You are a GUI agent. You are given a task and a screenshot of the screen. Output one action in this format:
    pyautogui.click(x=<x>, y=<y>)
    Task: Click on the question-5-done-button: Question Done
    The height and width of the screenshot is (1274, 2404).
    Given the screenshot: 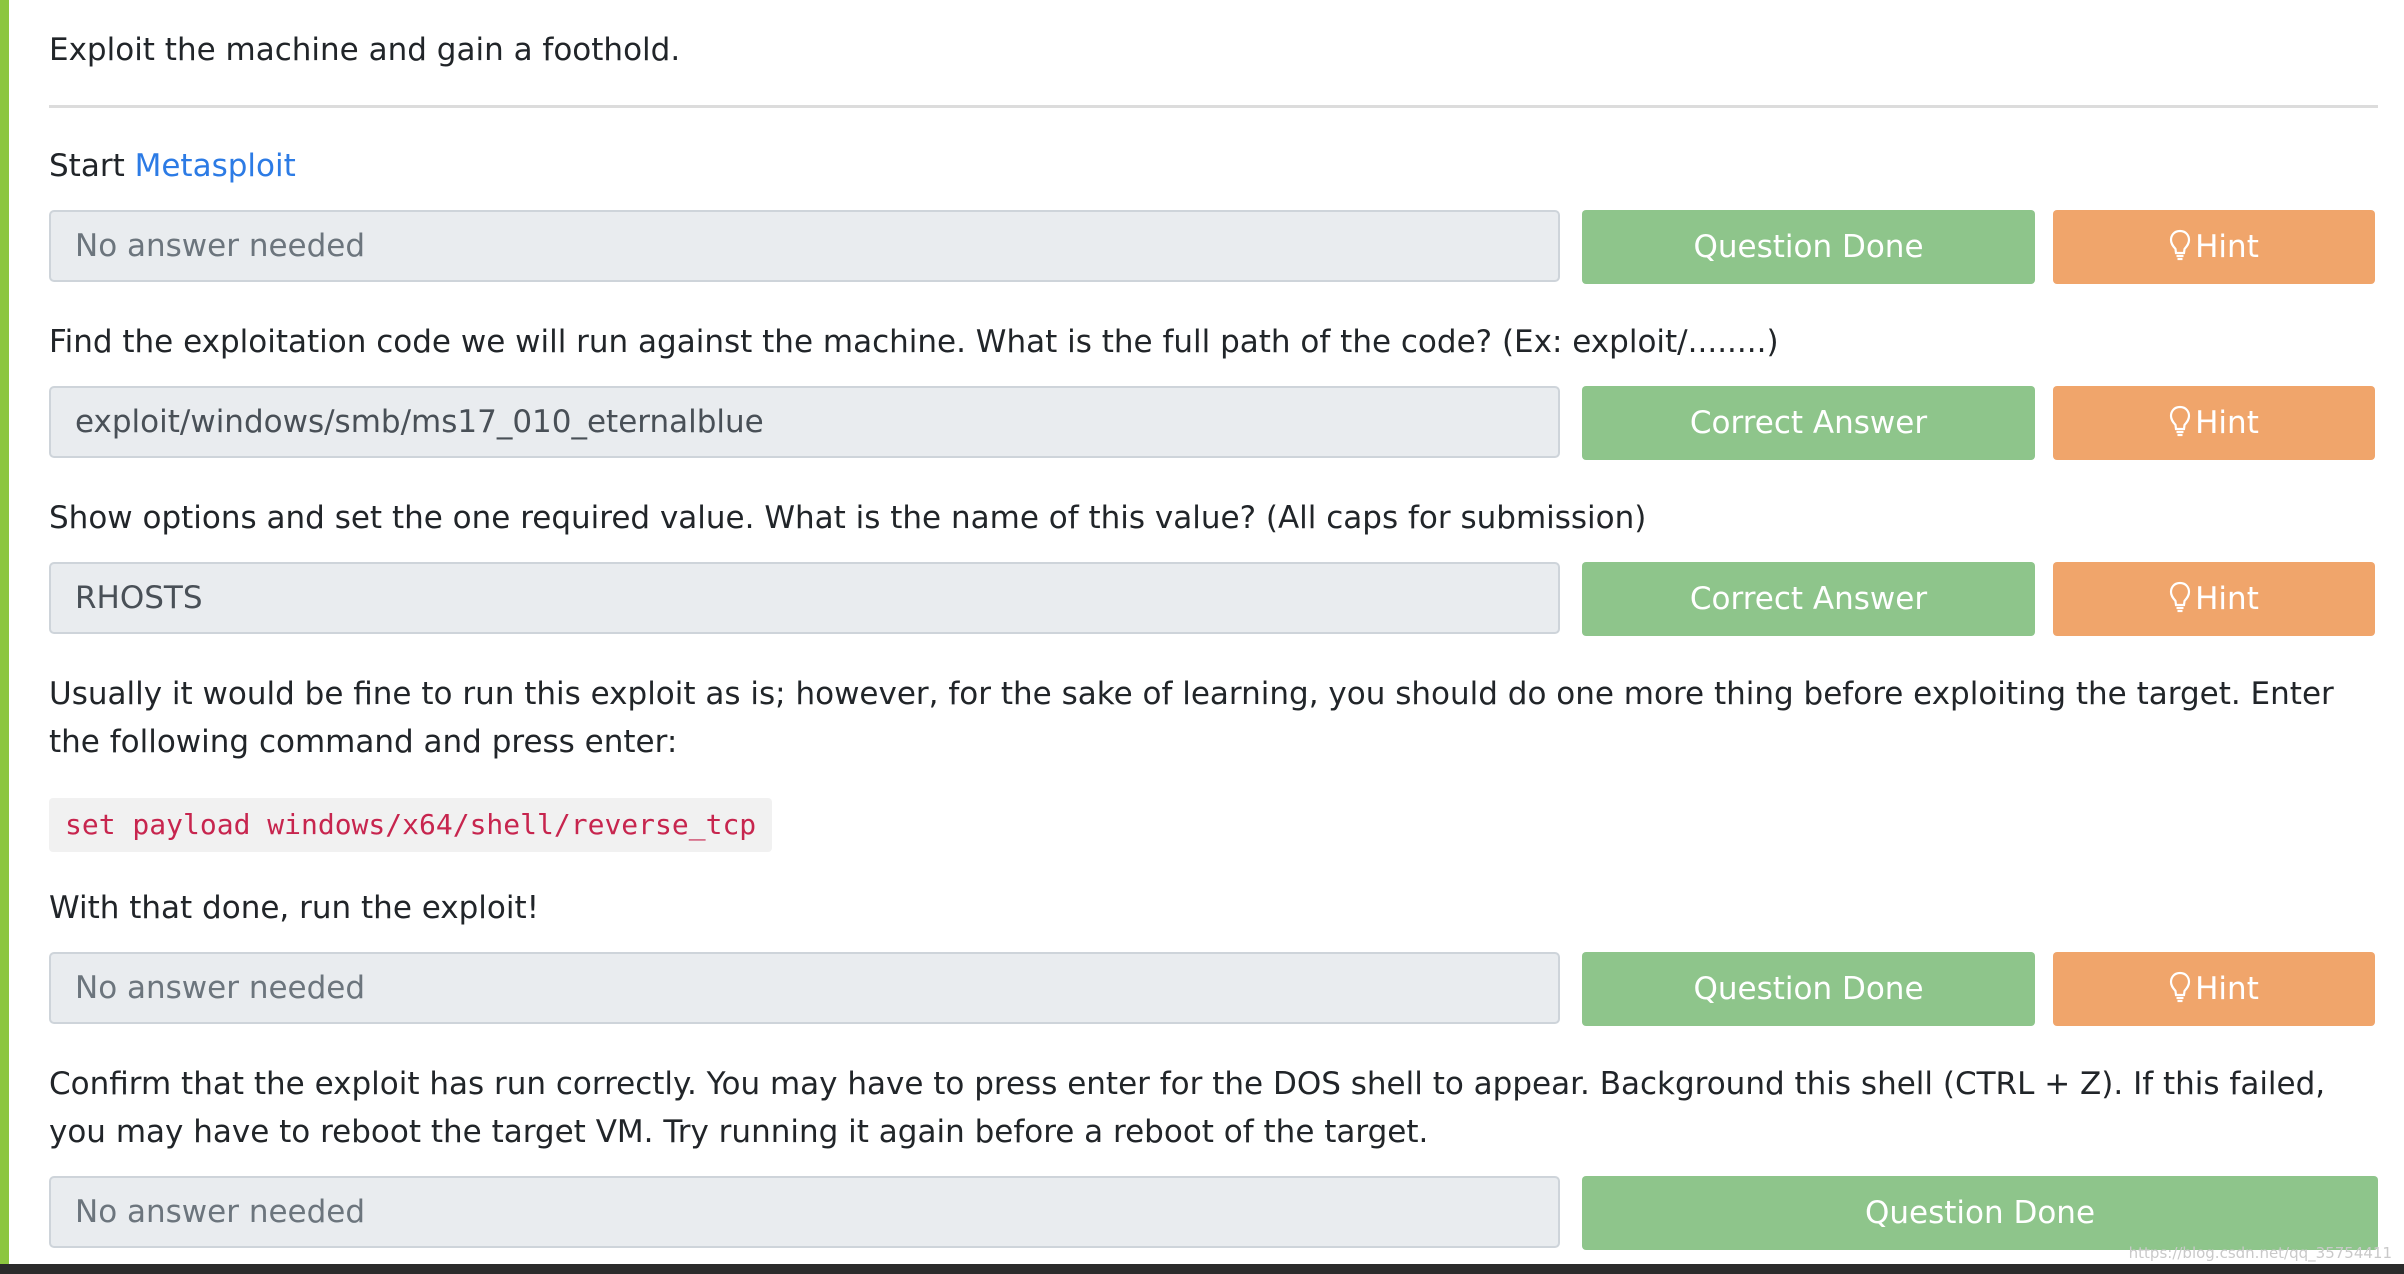 What is the action you would take?
    pyautogui.click(x=1980, y=1213)
    